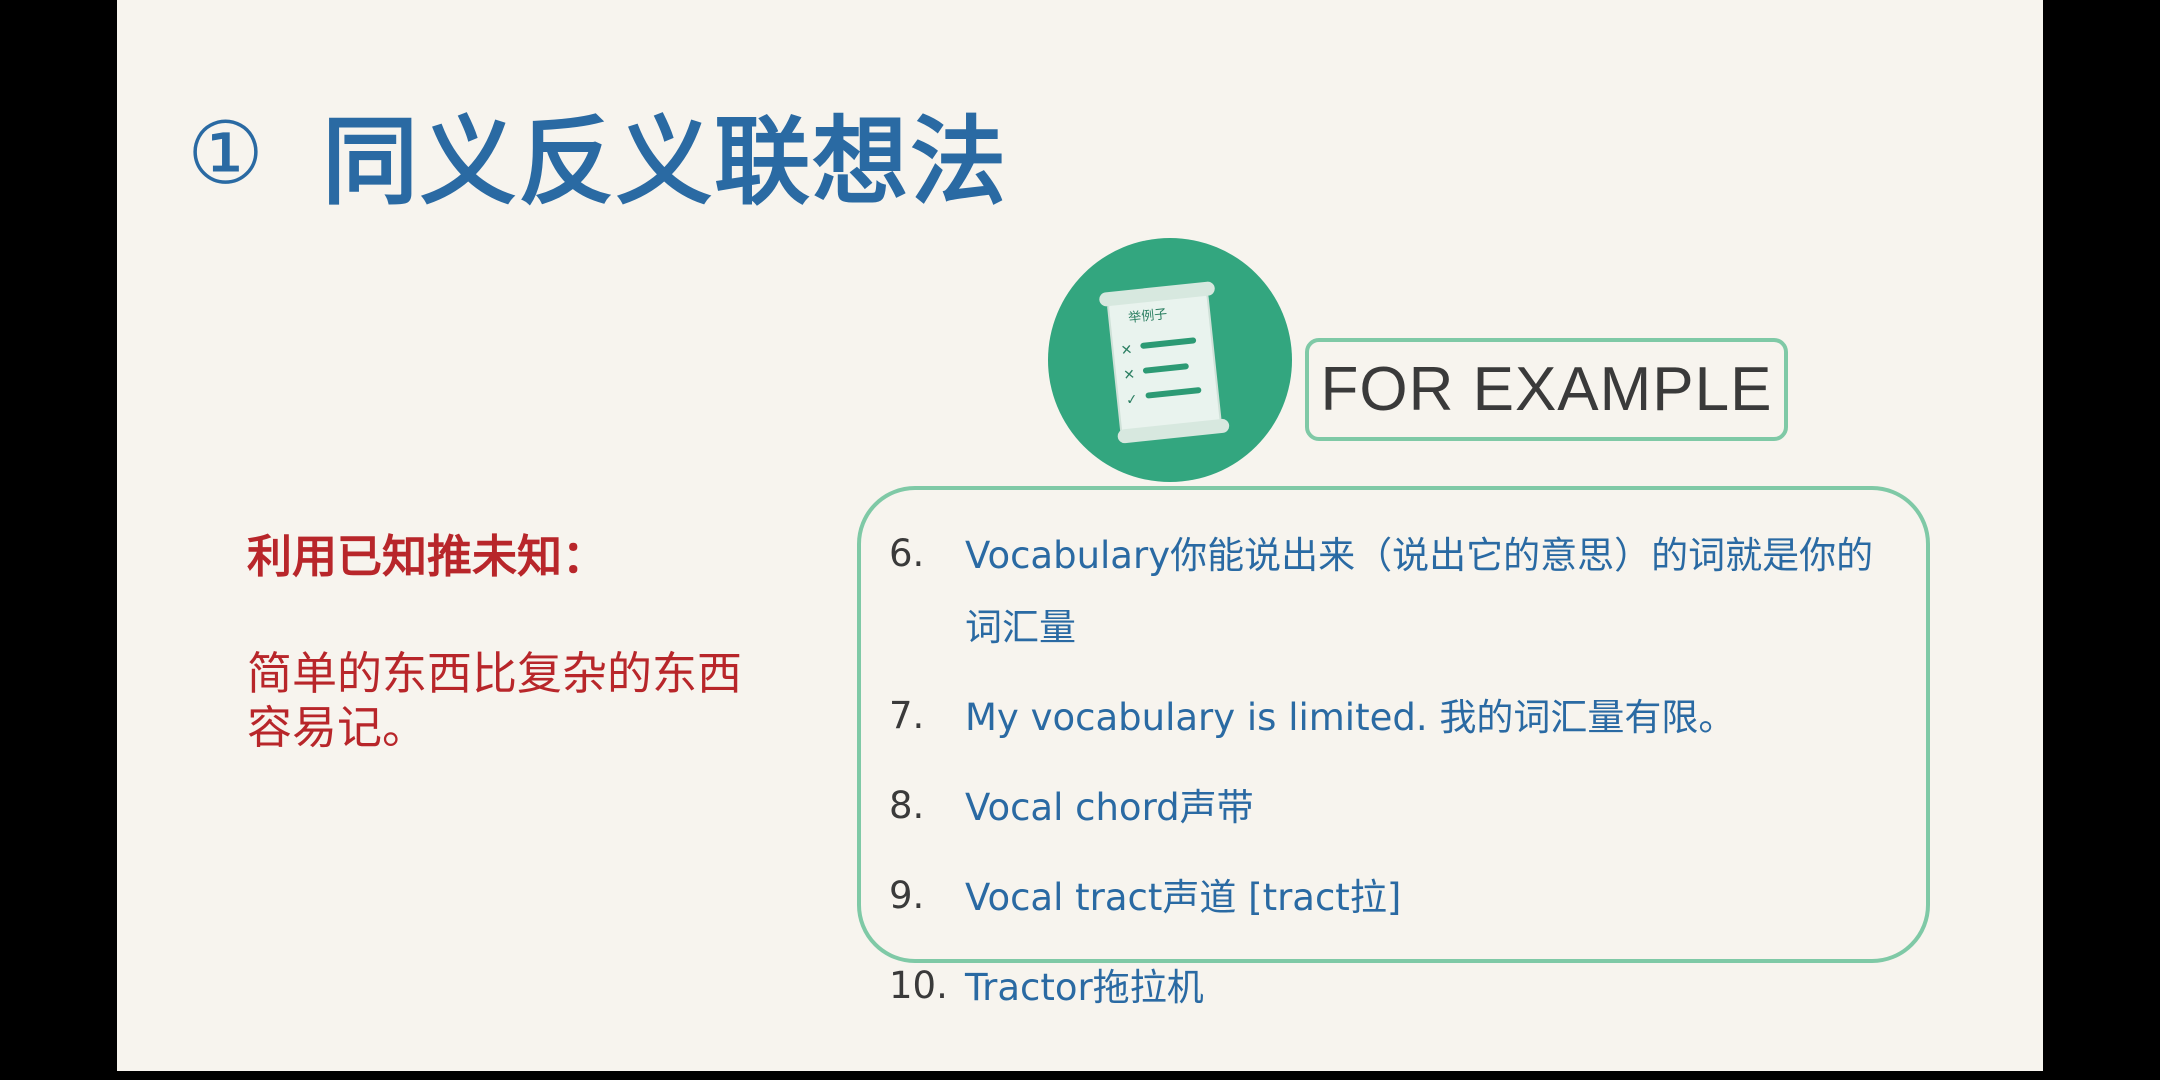 This screenshot has height=1080, width=2160. Describe the element at coordinates (427, 556) in the screenshot. I see `note-principle: 利用已知推未知：` at that location.